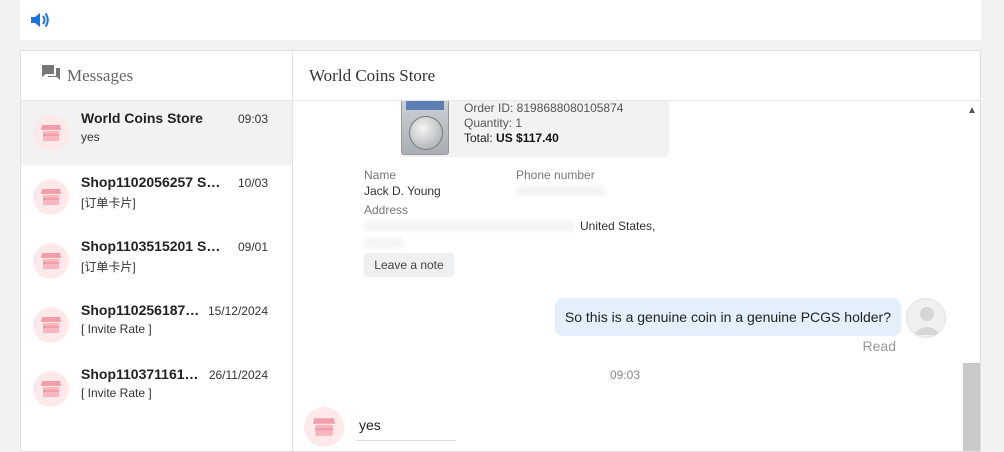  Describe the element at coordinates (252, 247) in the screenshot. I see `conversation-time: 09/01` at that location.